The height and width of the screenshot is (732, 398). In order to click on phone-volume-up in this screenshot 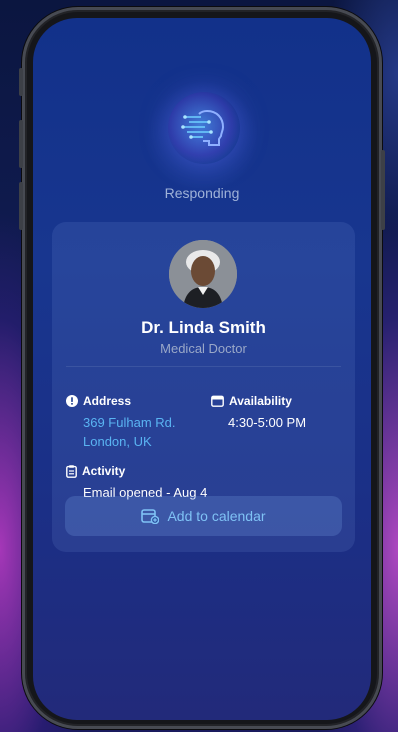, I will do `click(21, 144)`.